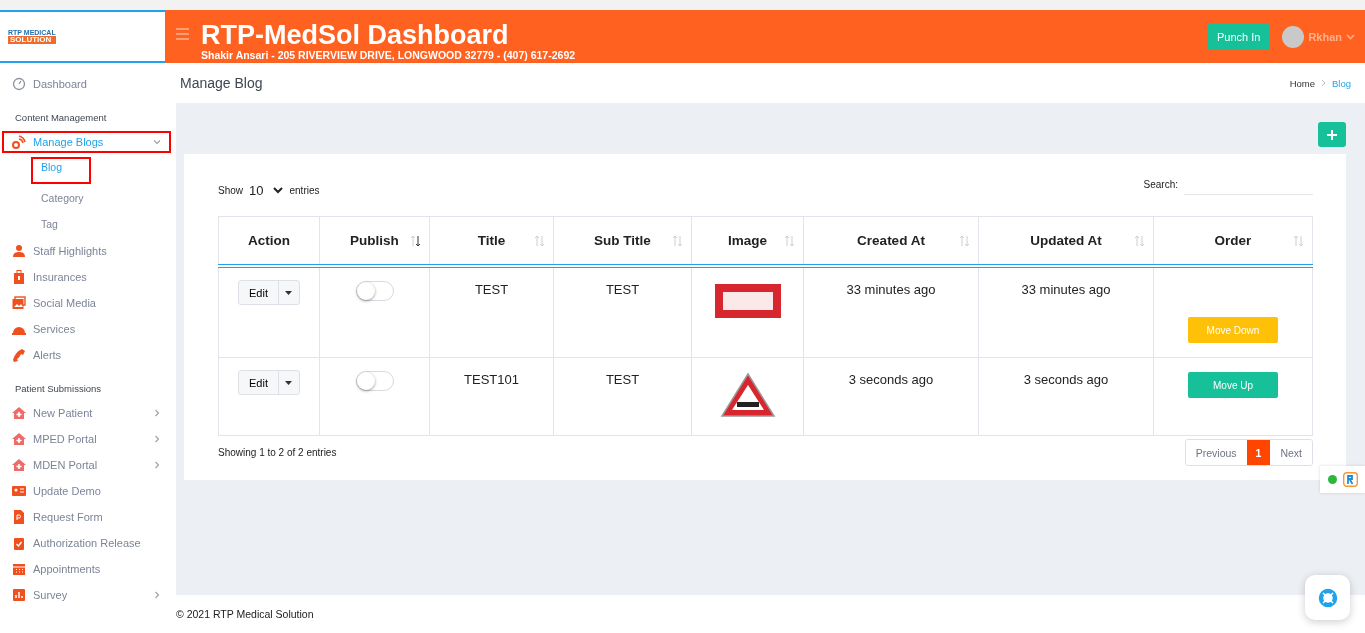  I want to click on entries-label: entries, so click(304, 190).